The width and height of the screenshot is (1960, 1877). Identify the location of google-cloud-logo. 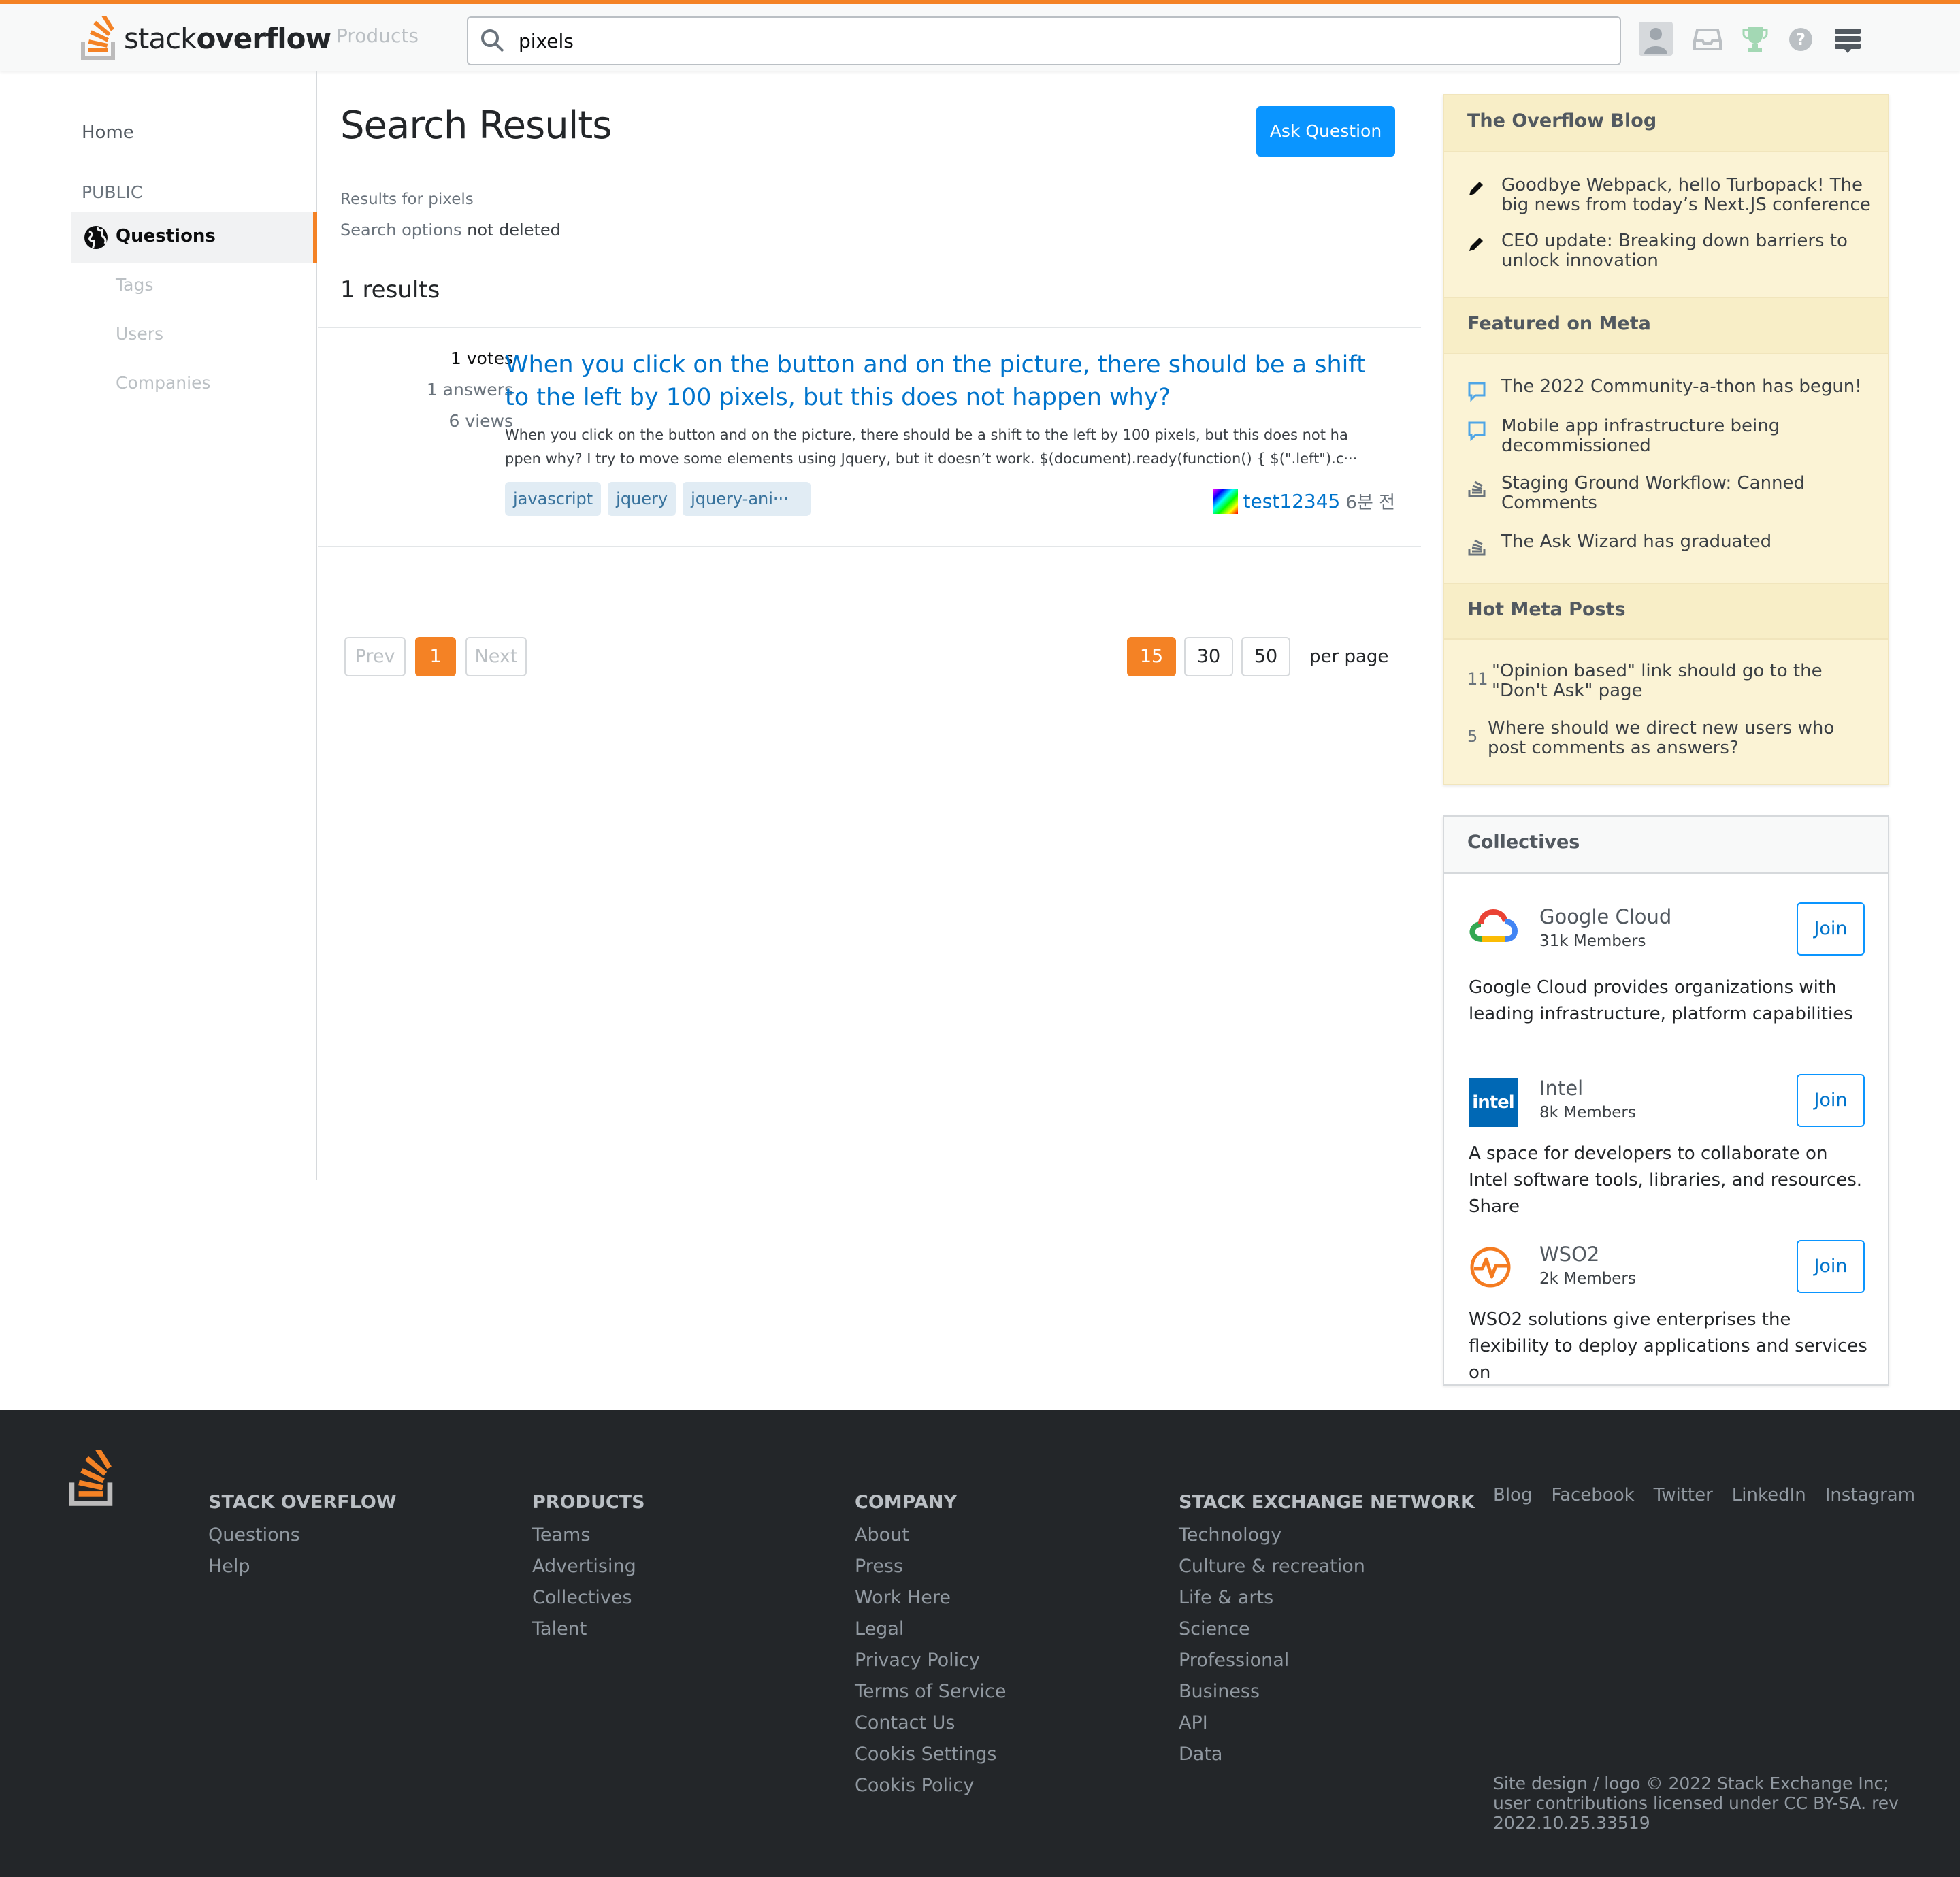
(1494, 927).